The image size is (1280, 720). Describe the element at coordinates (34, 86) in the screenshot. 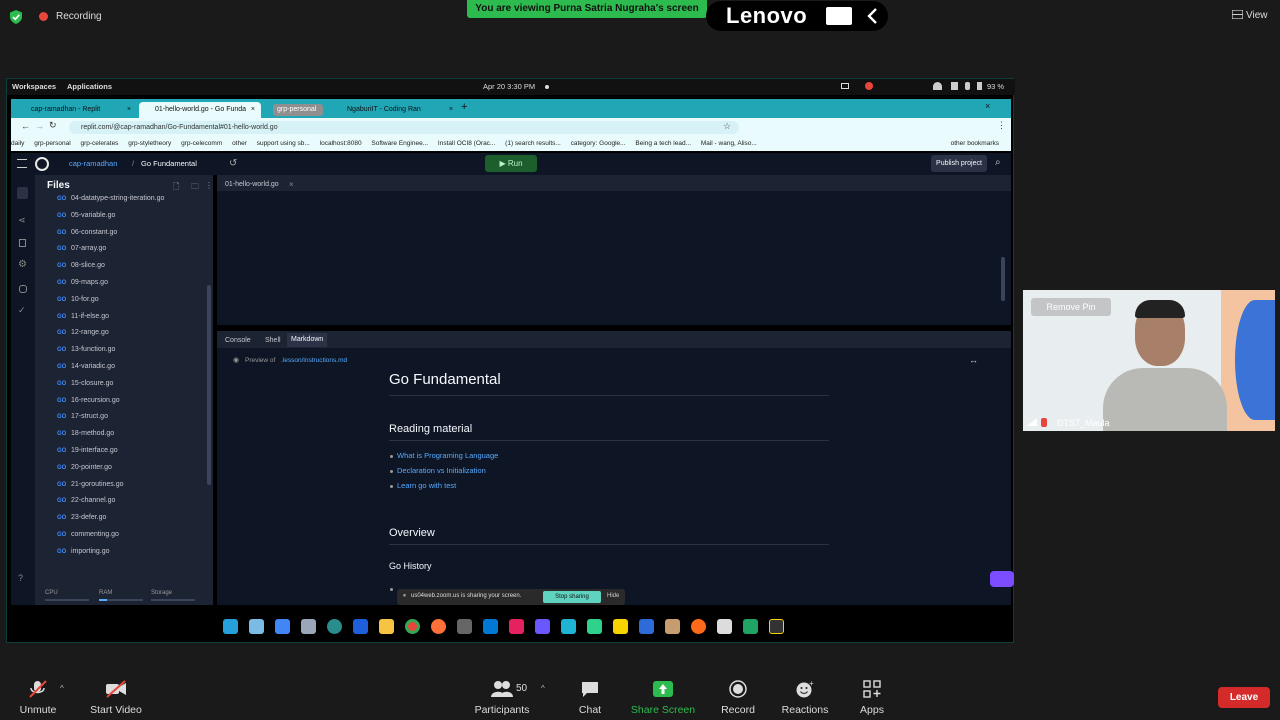

I see `workspaces-menu: Workspaces` at that location.